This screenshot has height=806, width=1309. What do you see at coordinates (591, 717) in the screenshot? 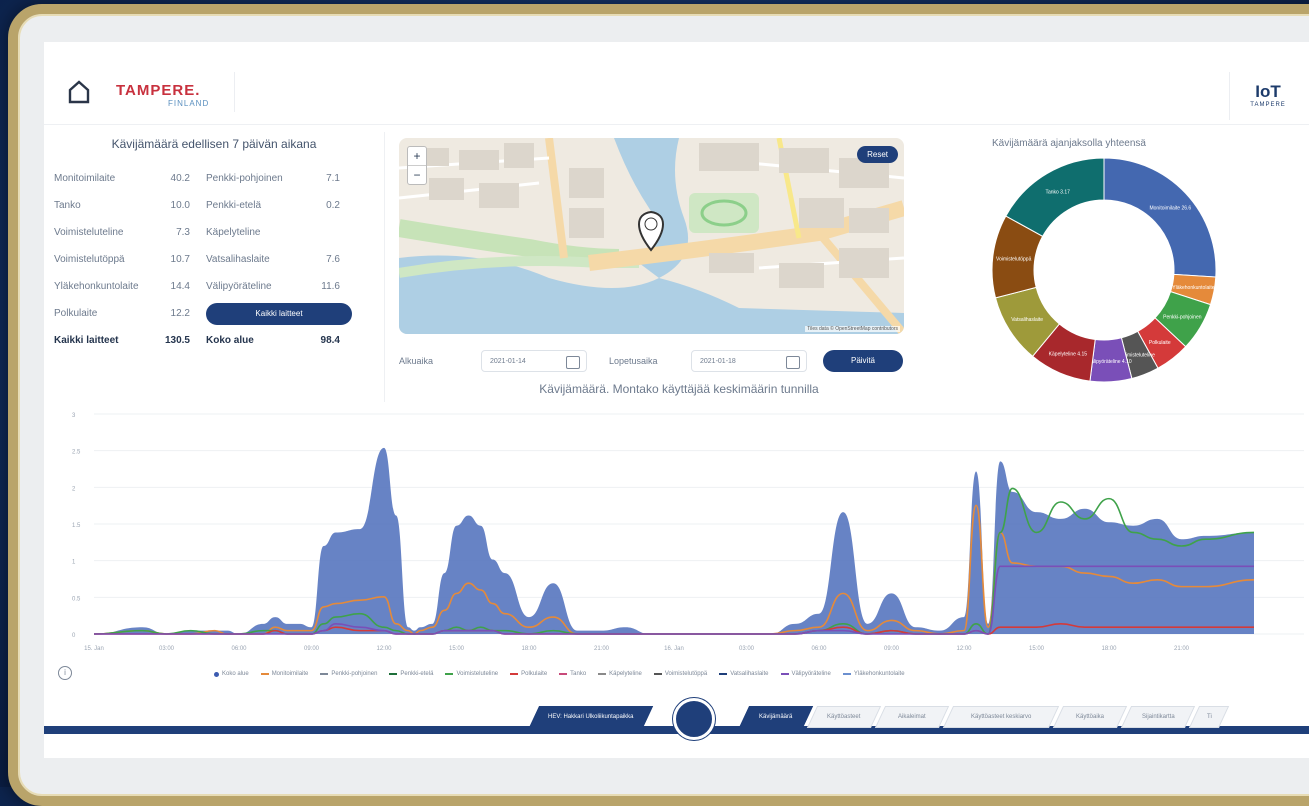
I see `nav-location-tab: HEV: Hakkari Ulkoliikuntapaikka` at bounding box center [591, 717].